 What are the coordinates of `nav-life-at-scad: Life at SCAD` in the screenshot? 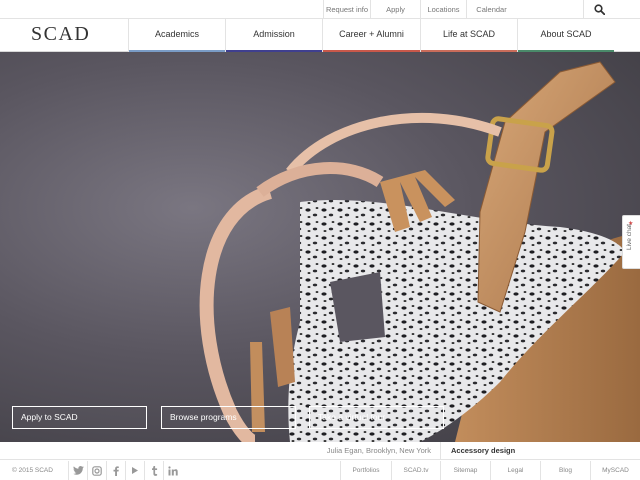 It's located at (468, 35).